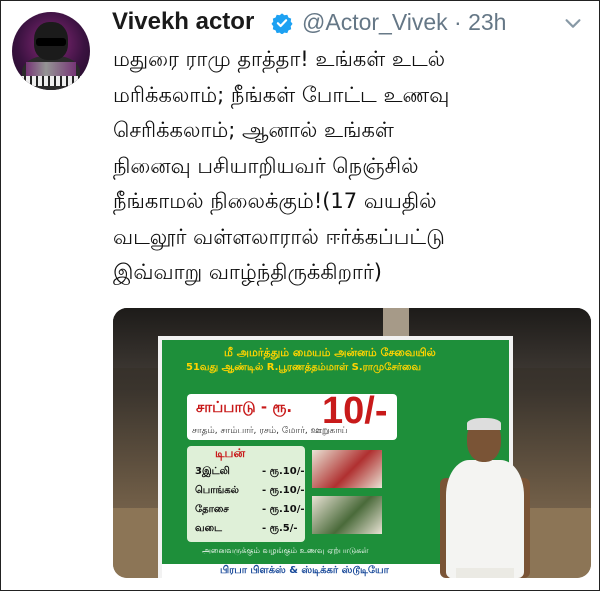 The image size is (600, 591). I want to click on tweet-line: வடலூர் வள்ளலாரால் ஈர்க்கப்பட்டு, so click(279, 236).